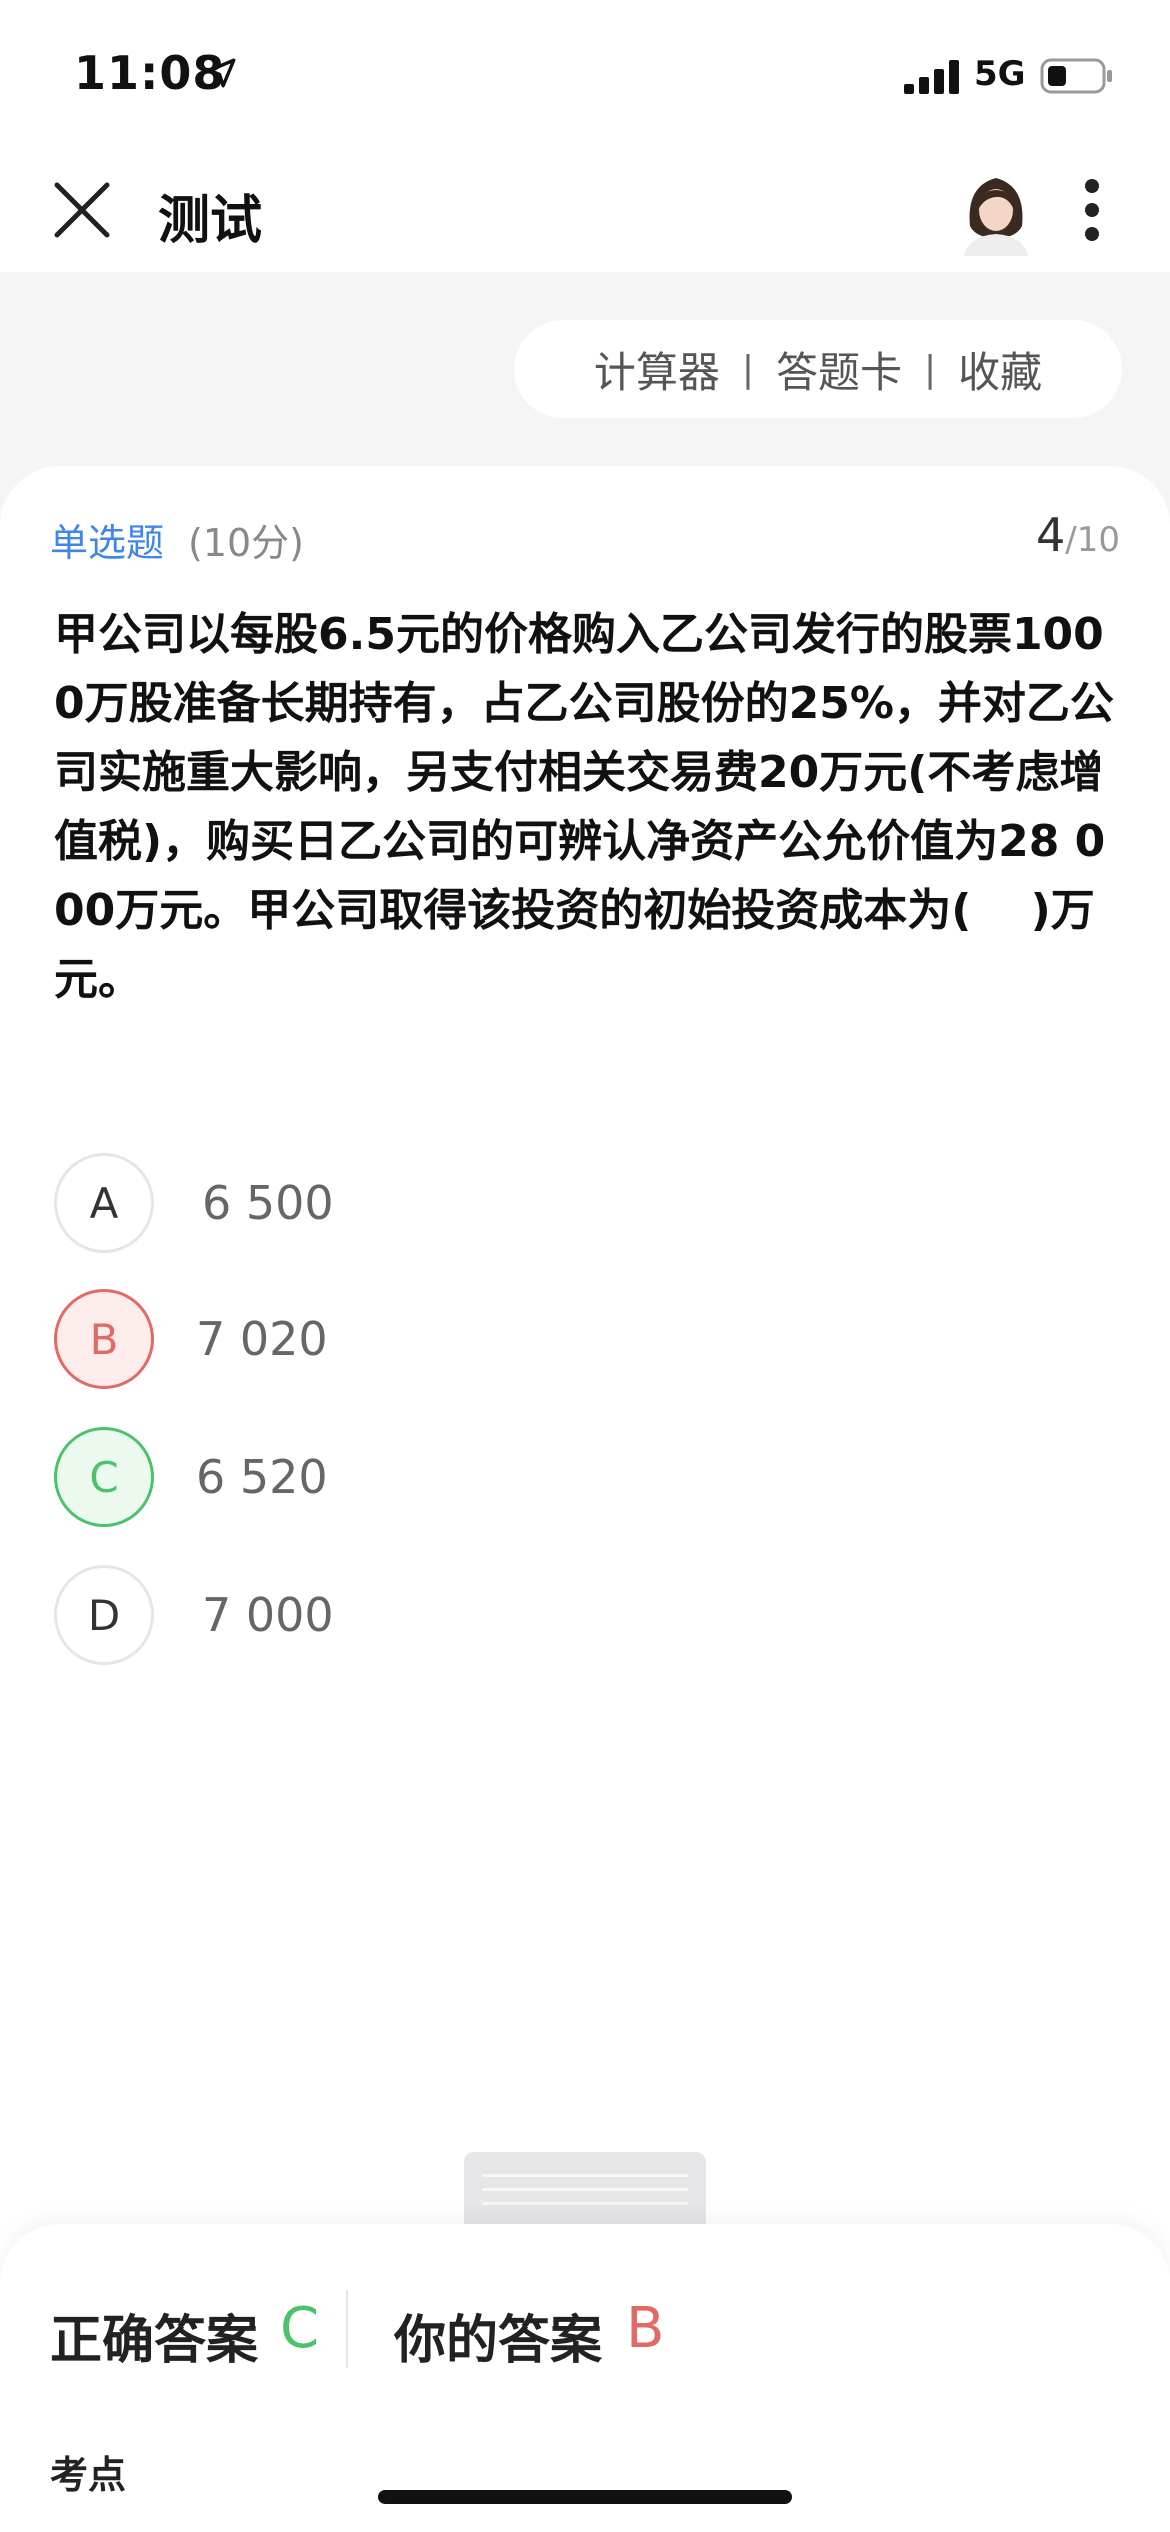 The image size is (1170, 2532). Describe the element at coordinates (585, 2497) in the screenshot. I see `home-indicator` at that location.